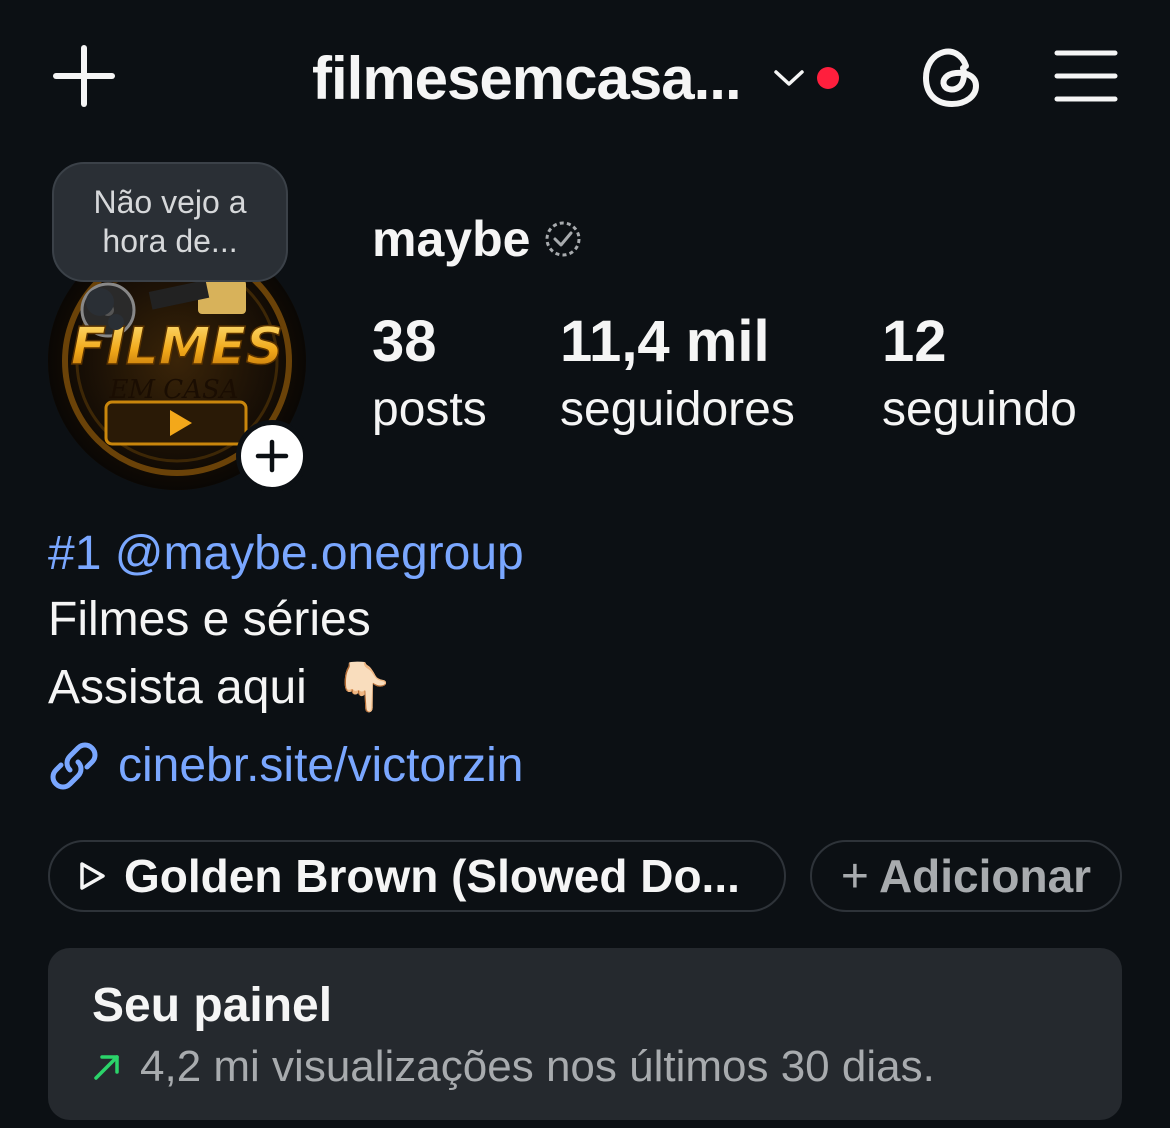 The height and width of the screenshot is (1128, 1170). I want to click on display-name: maybe, so click(451, 239).